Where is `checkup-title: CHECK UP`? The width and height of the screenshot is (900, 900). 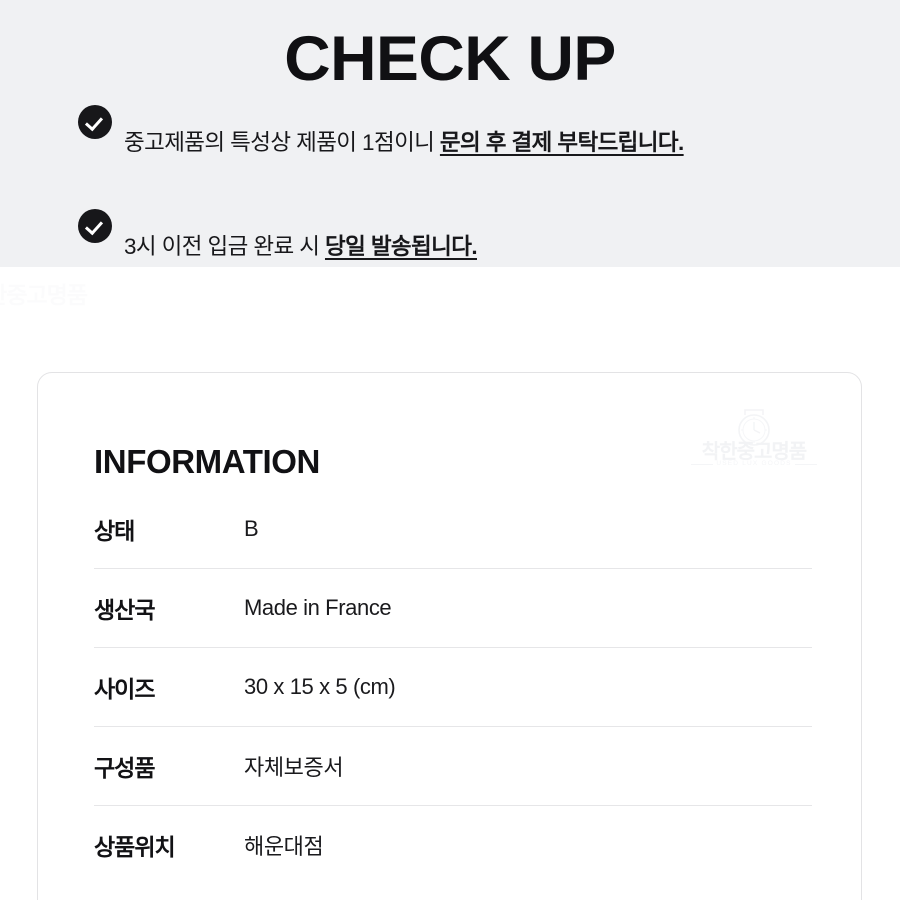
checkup-title: CHECK UP is located at coordinates (450, 59).